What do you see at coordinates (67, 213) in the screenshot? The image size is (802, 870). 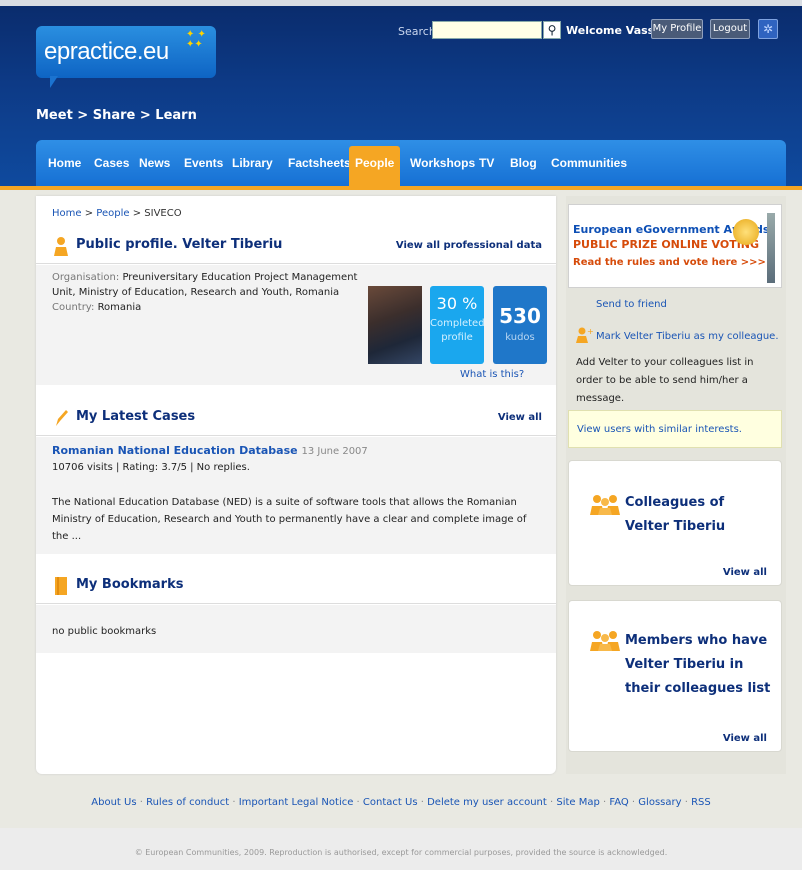 I see `breadcrumb-home: Home` at bounding box center [67, 213].